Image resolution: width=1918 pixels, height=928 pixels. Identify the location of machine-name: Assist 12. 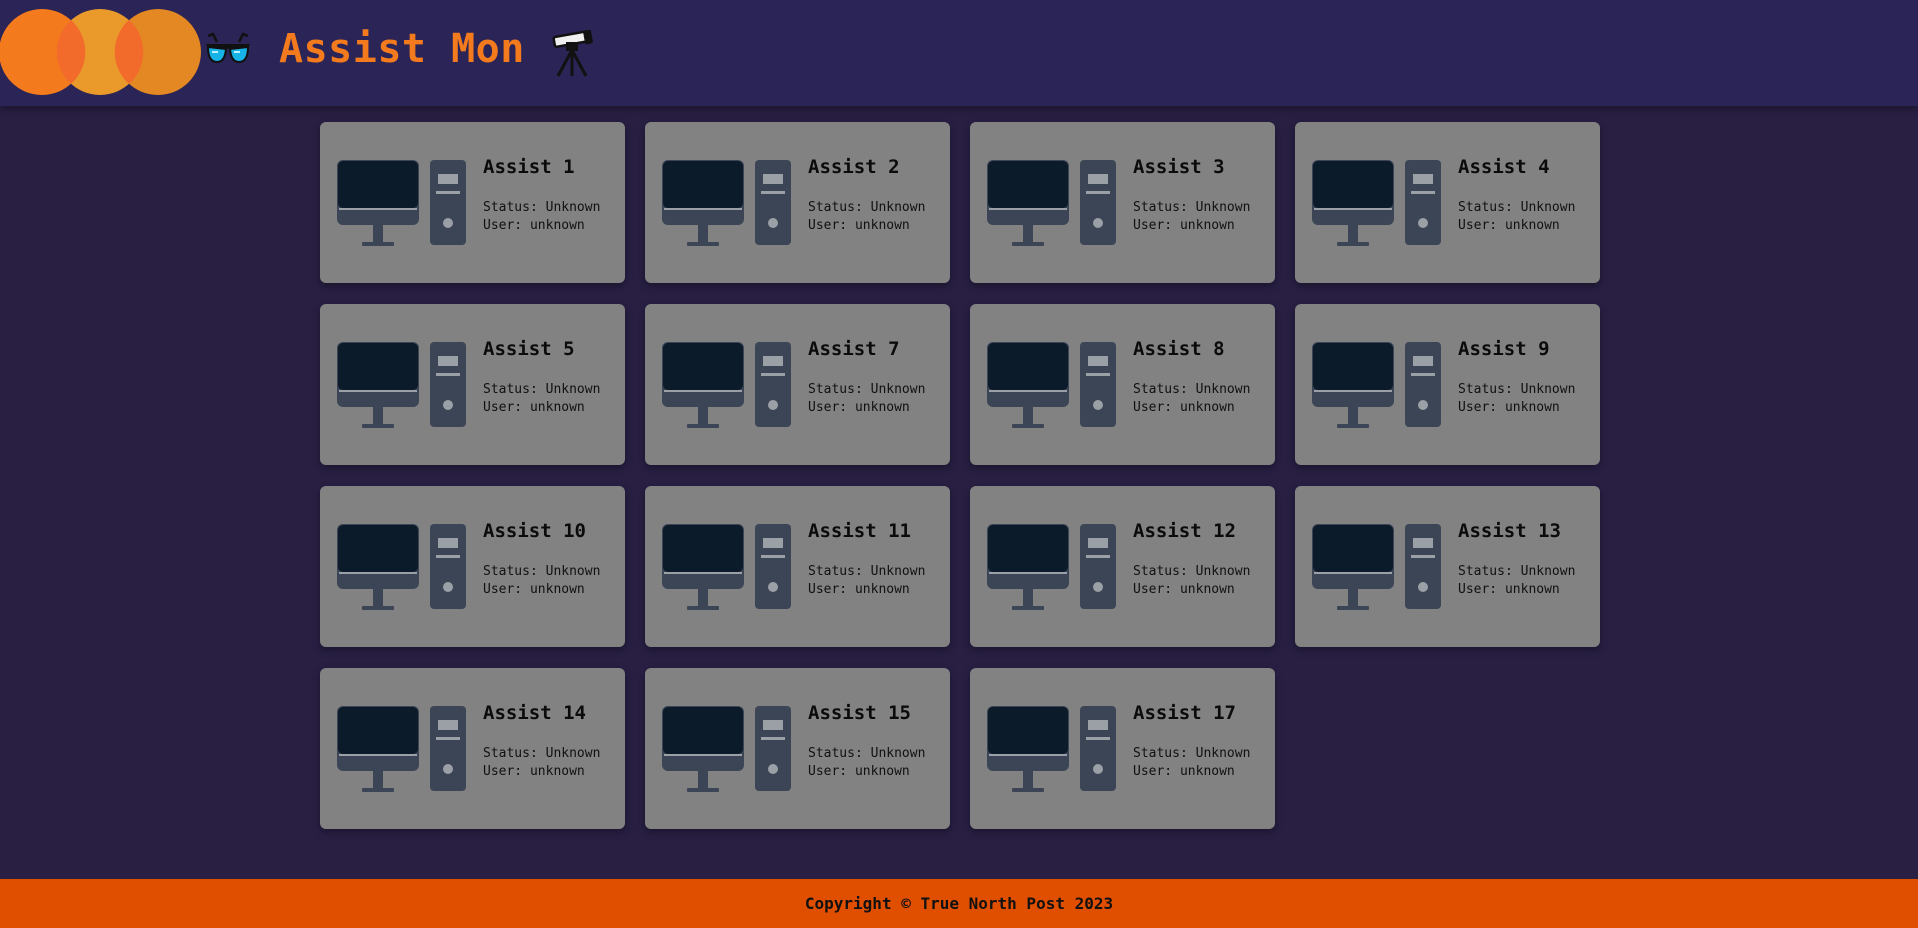
(1184, 531).